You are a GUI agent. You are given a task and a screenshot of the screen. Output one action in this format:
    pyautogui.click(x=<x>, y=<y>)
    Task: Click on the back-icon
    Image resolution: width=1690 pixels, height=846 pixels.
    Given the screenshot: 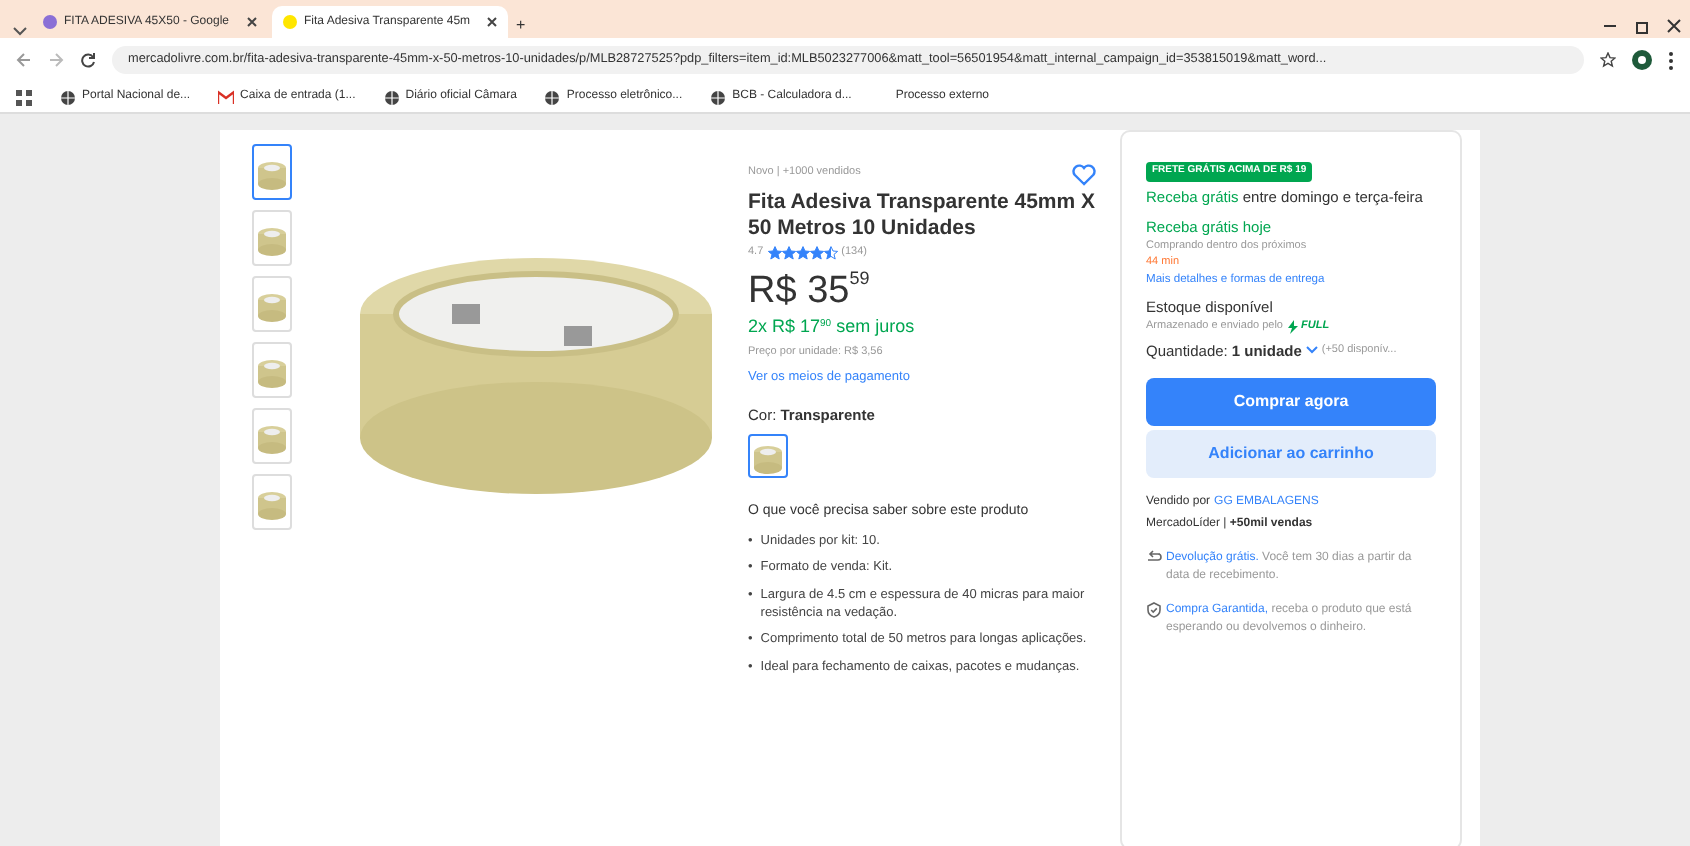 What is the action you would take?
    pyautogui.click(x=24, y=60)
    